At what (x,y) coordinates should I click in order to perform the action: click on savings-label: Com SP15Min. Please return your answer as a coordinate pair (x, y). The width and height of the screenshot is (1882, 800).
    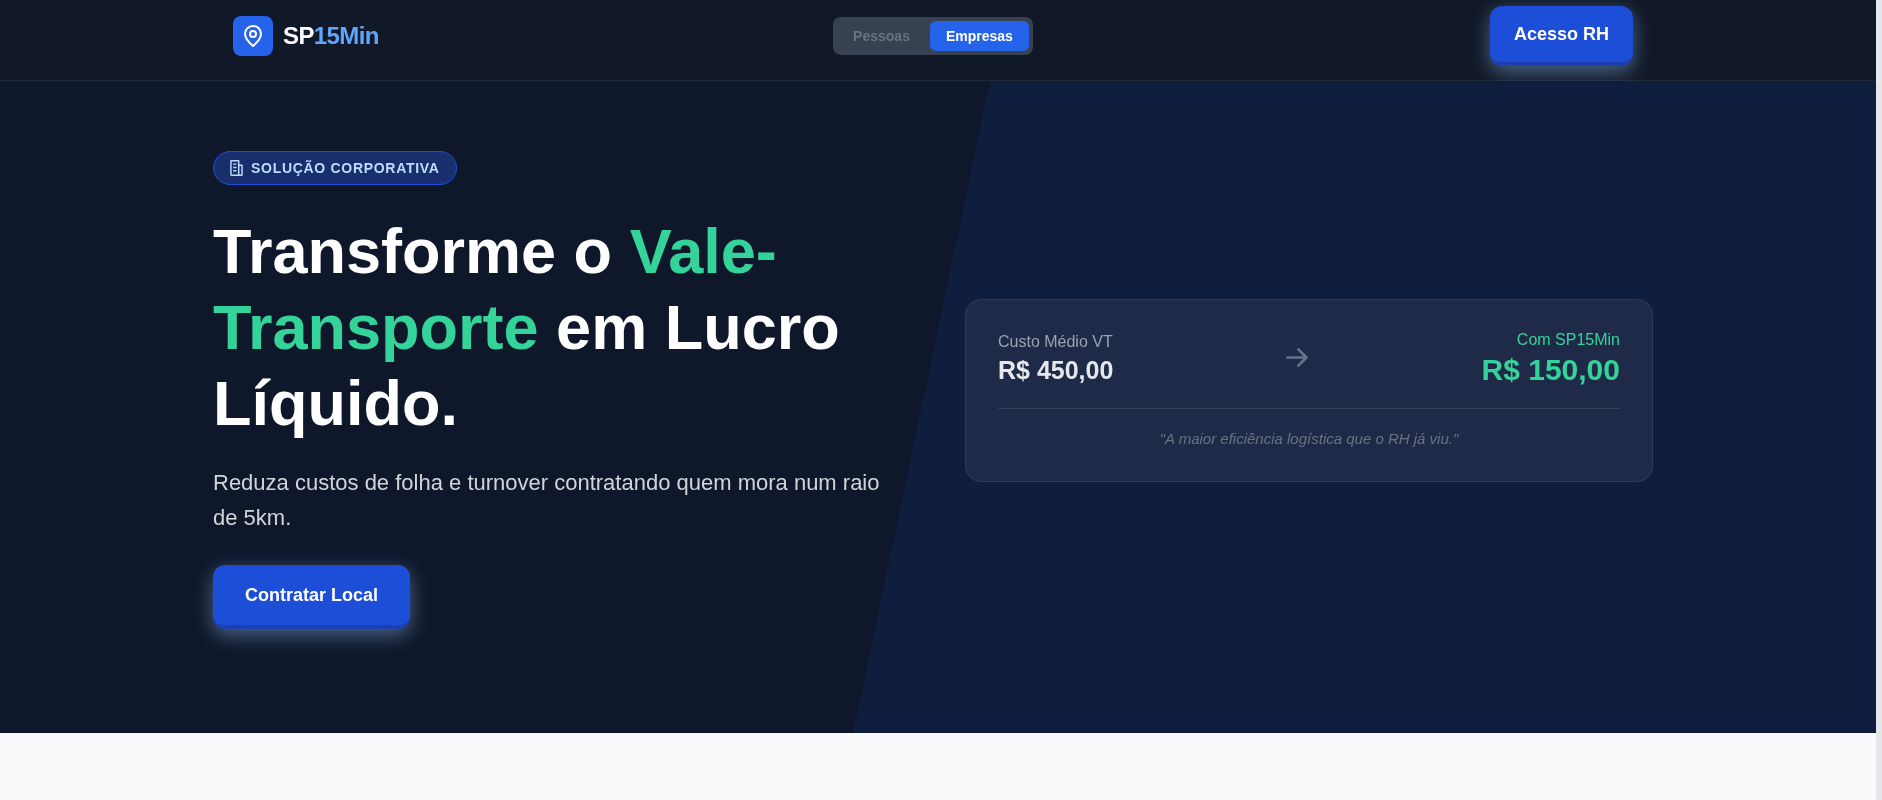
    Looking at the image, I should click on (1568, 339).